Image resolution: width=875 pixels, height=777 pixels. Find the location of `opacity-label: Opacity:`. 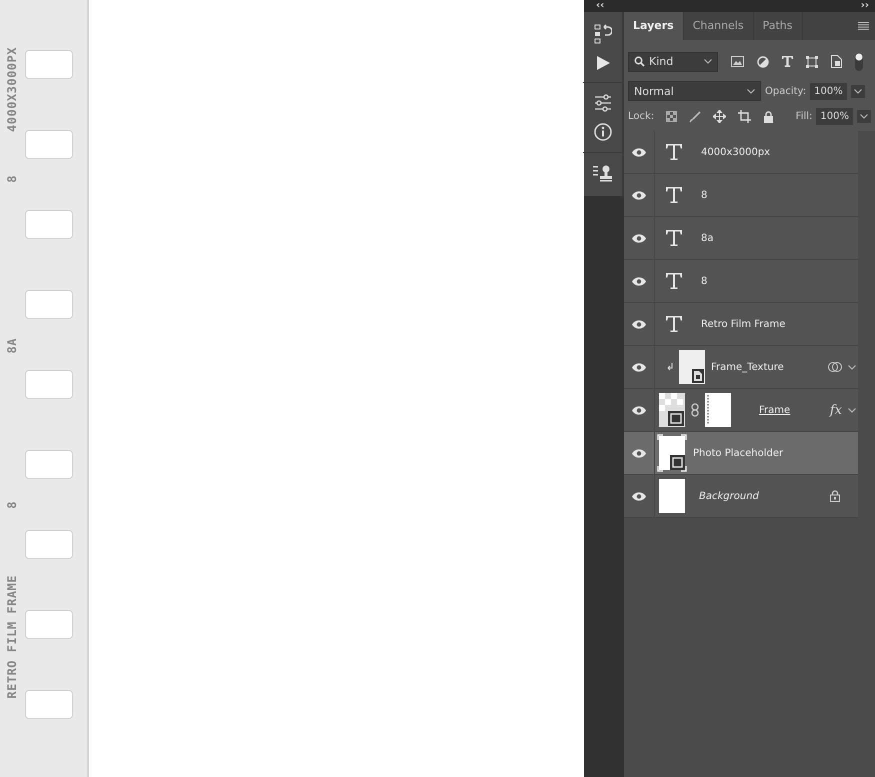

opacity-label: Opacity: is located at coordinates (785, 91).